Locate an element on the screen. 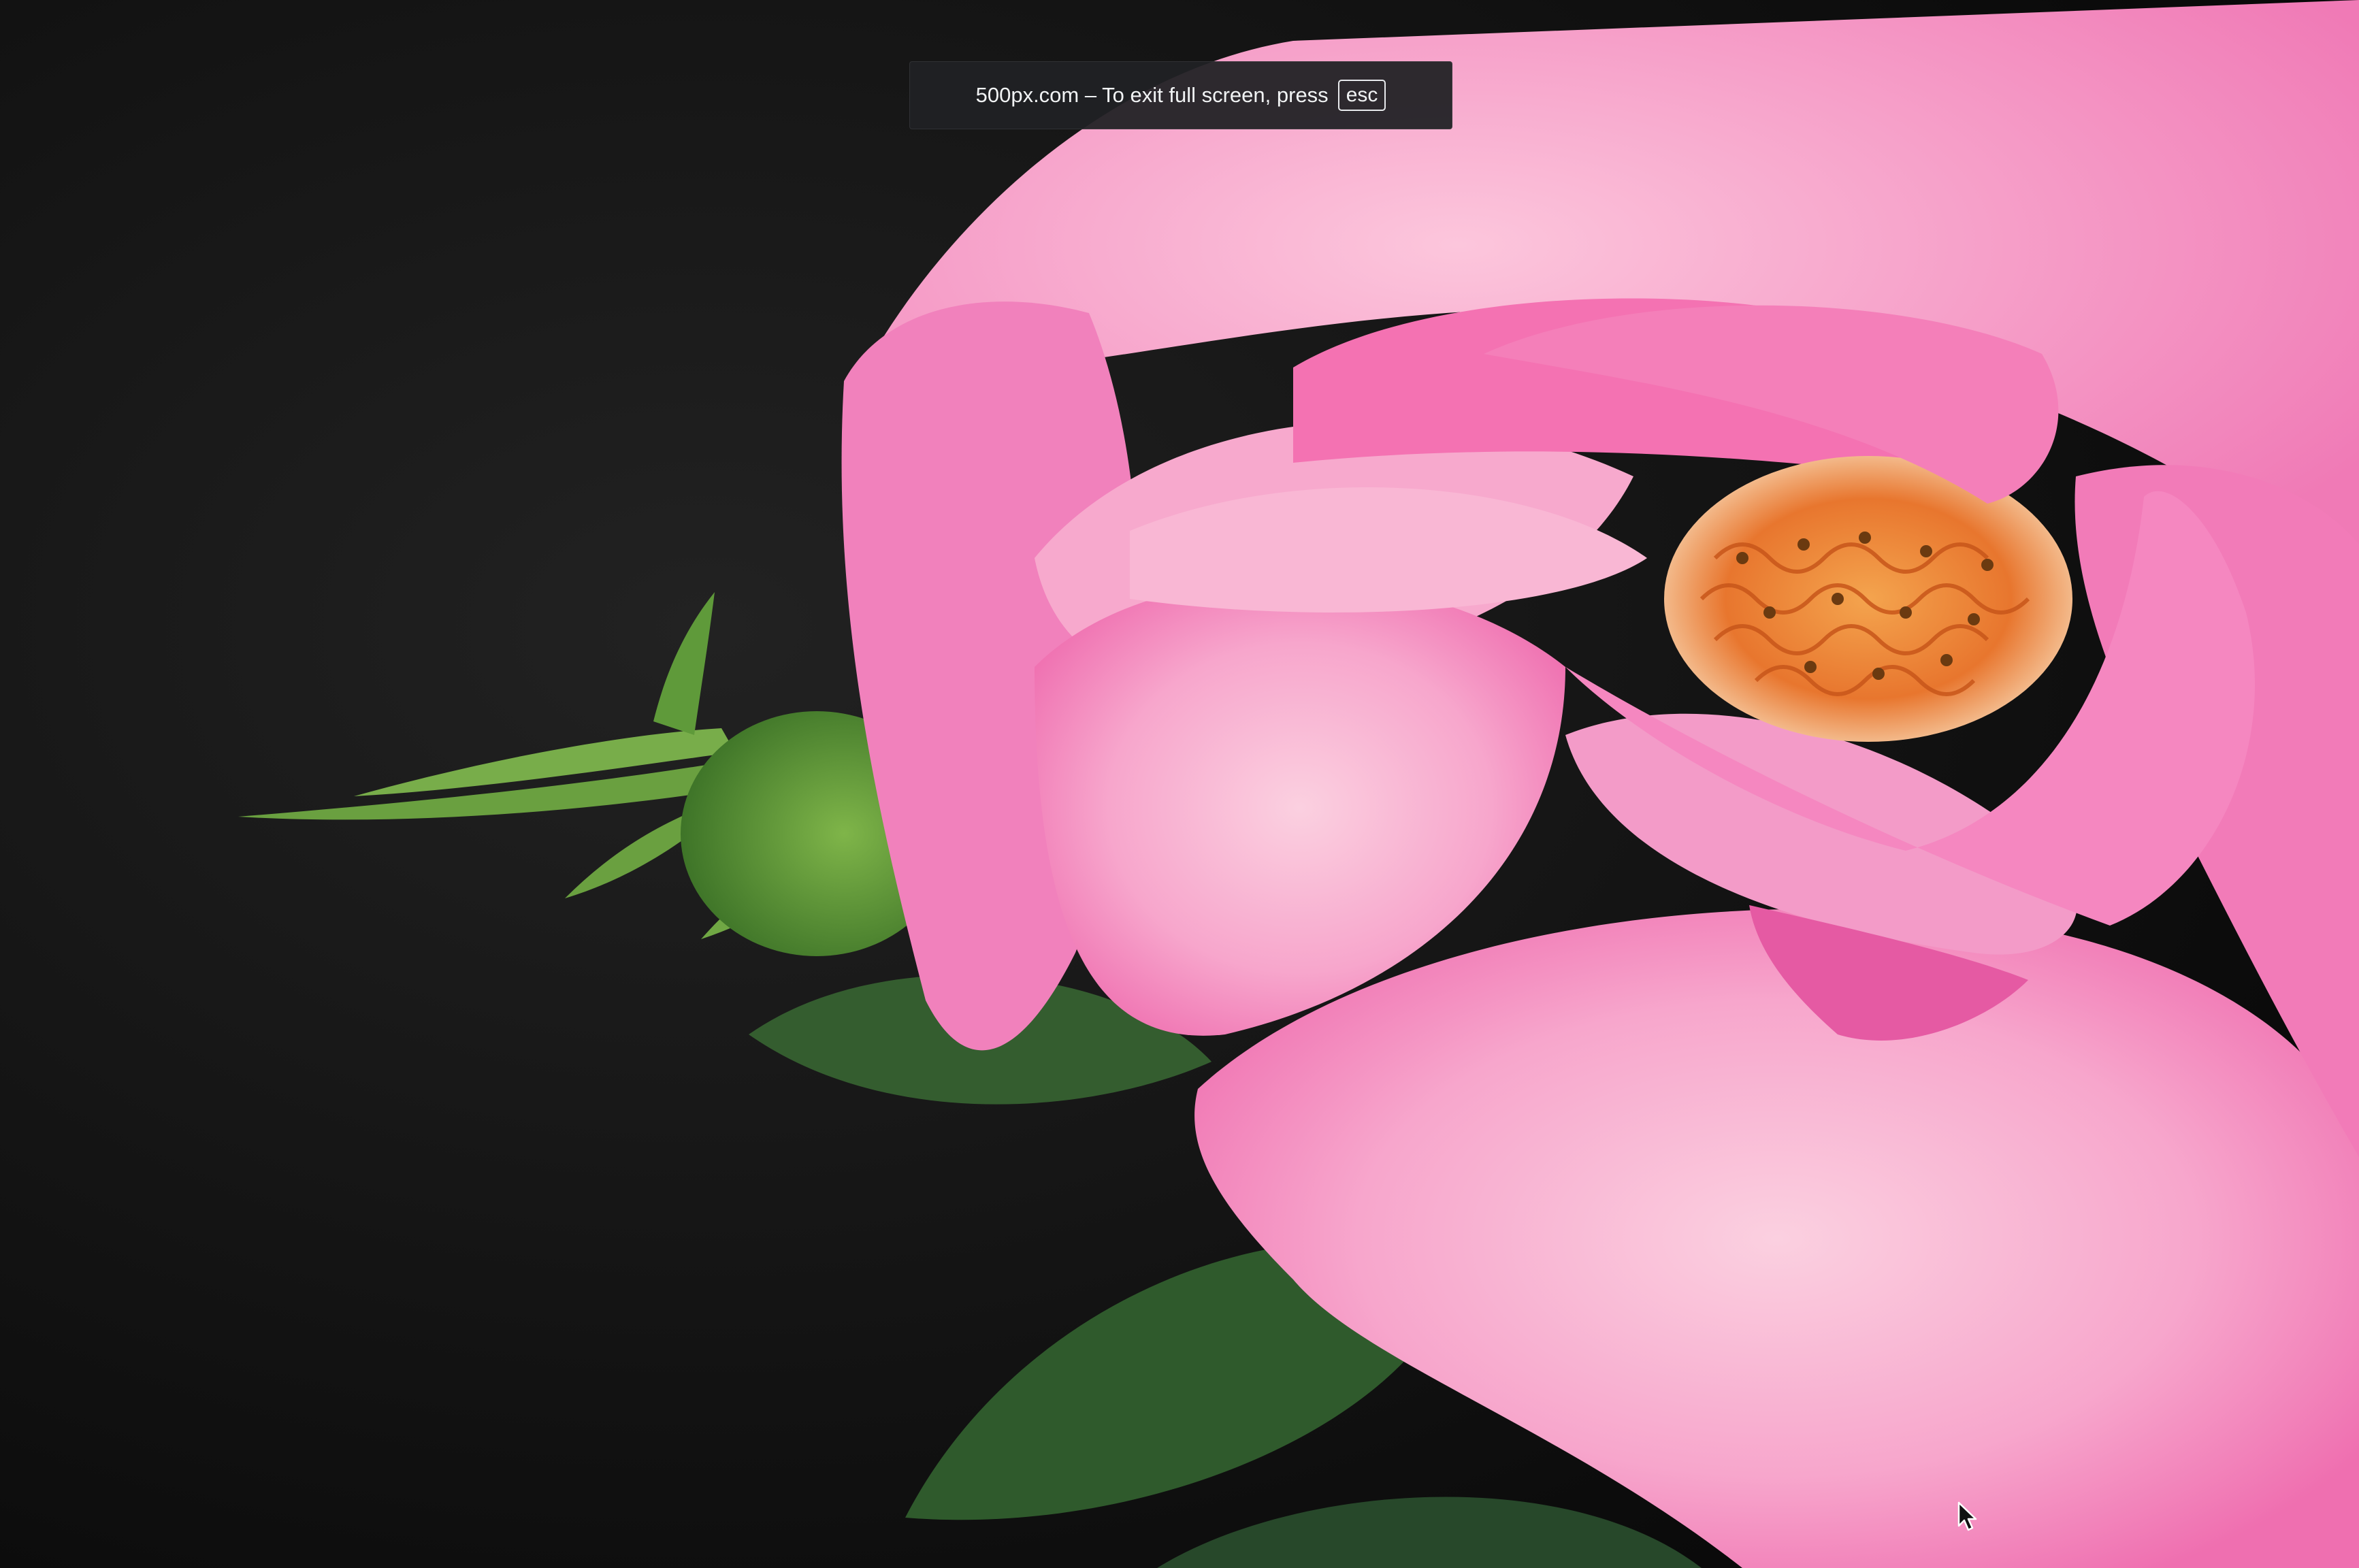  esc-key-badge: esc is located at coordinates (1361, 96).